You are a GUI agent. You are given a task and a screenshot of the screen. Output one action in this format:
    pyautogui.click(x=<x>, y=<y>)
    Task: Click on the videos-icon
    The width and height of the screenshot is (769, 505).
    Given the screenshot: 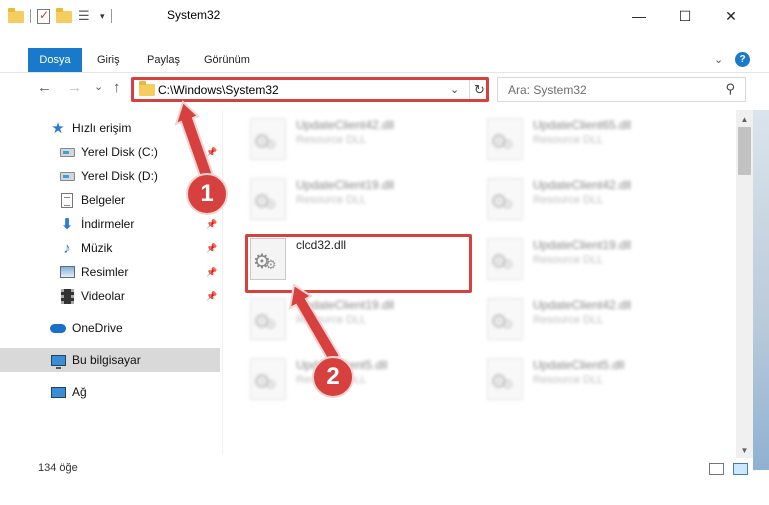 What is the action you would take?
    pyautogui.click(x=67, y=296)
    